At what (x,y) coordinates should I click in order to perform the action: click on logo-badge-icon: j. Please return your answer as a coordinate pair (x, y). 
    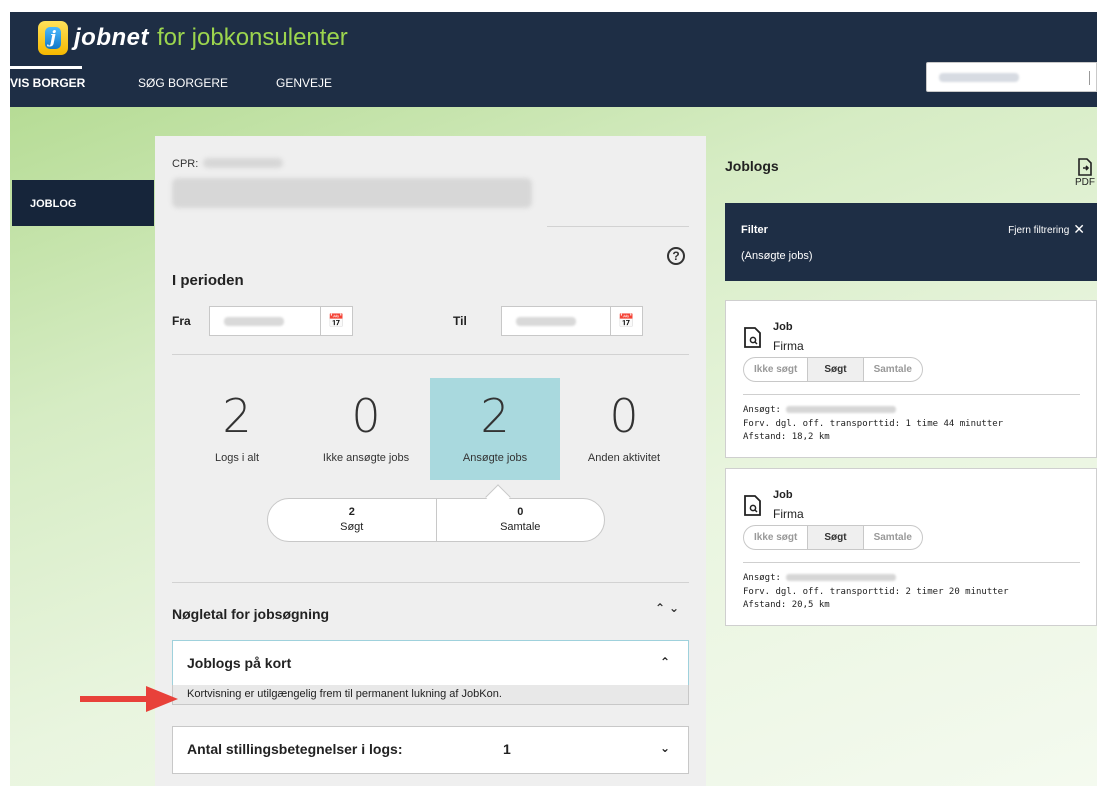
    Looking at the image, I should click on (53, 38).